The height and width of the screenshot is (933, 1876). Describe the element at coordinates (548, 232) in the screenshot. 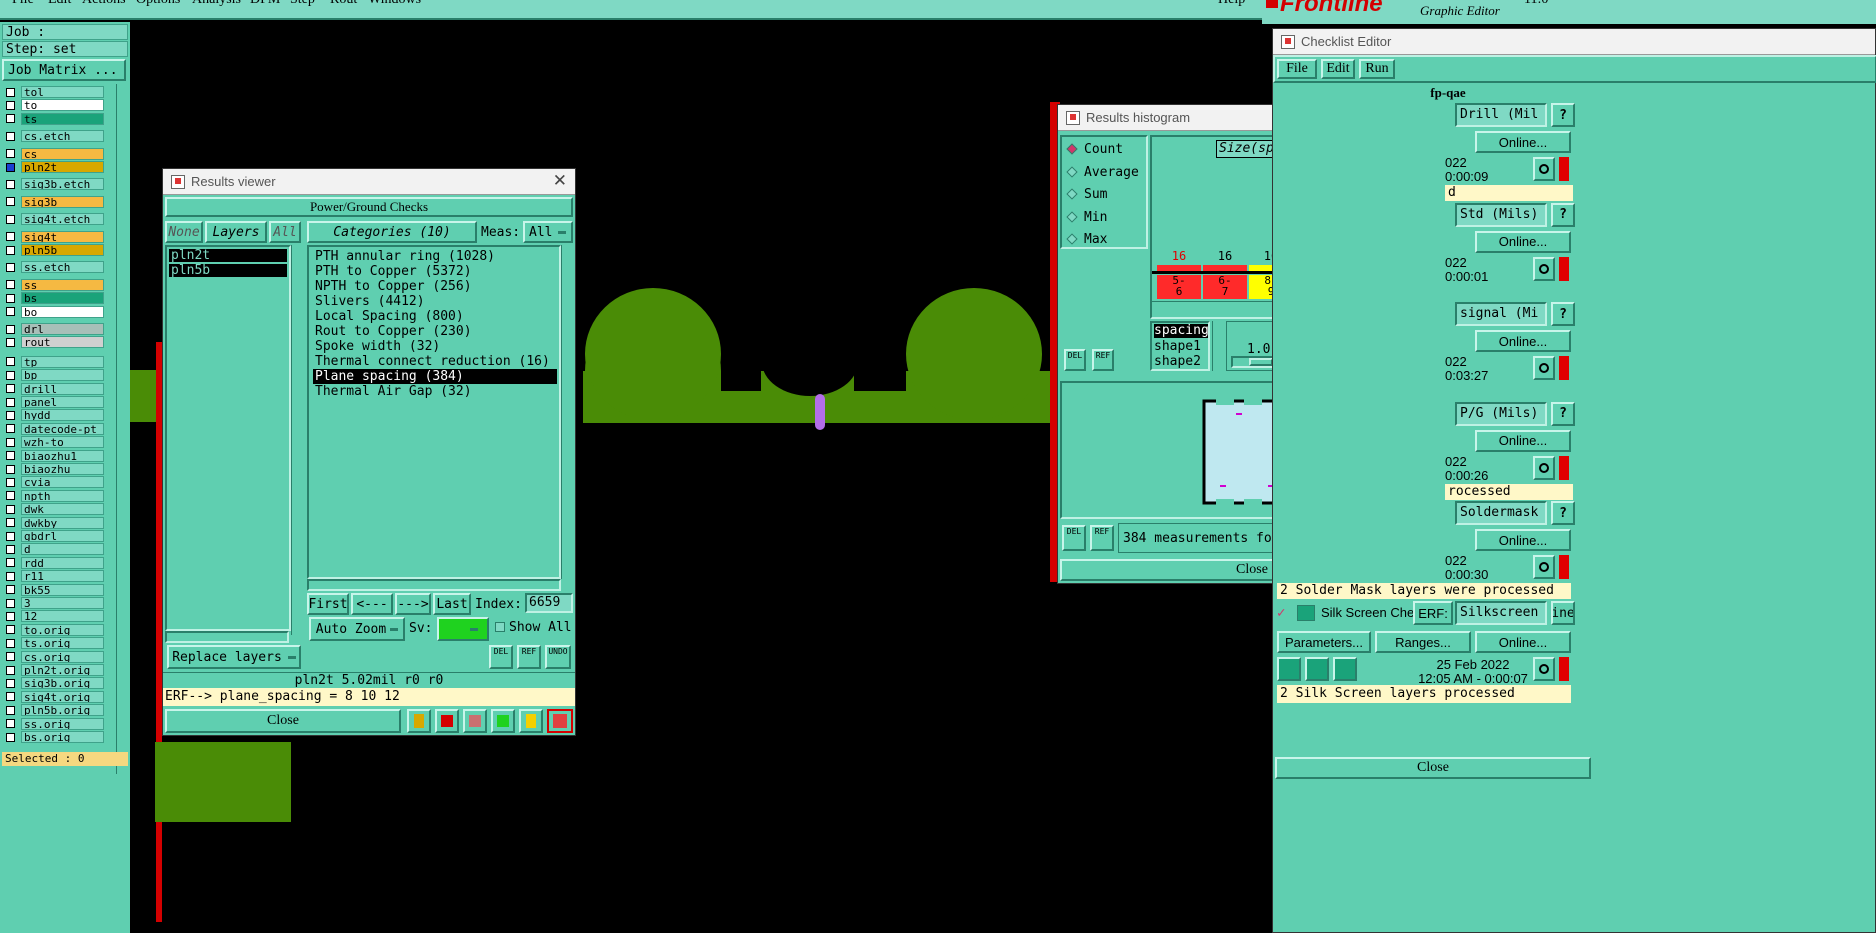

I see `meas-select: All` at that location.